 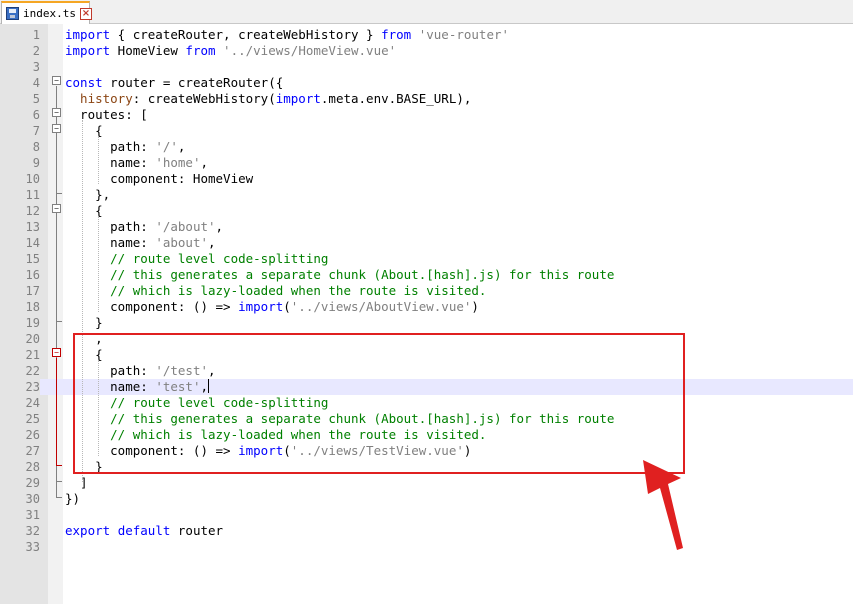 I want to click on line-number: 28, so click(x=32, y=467).